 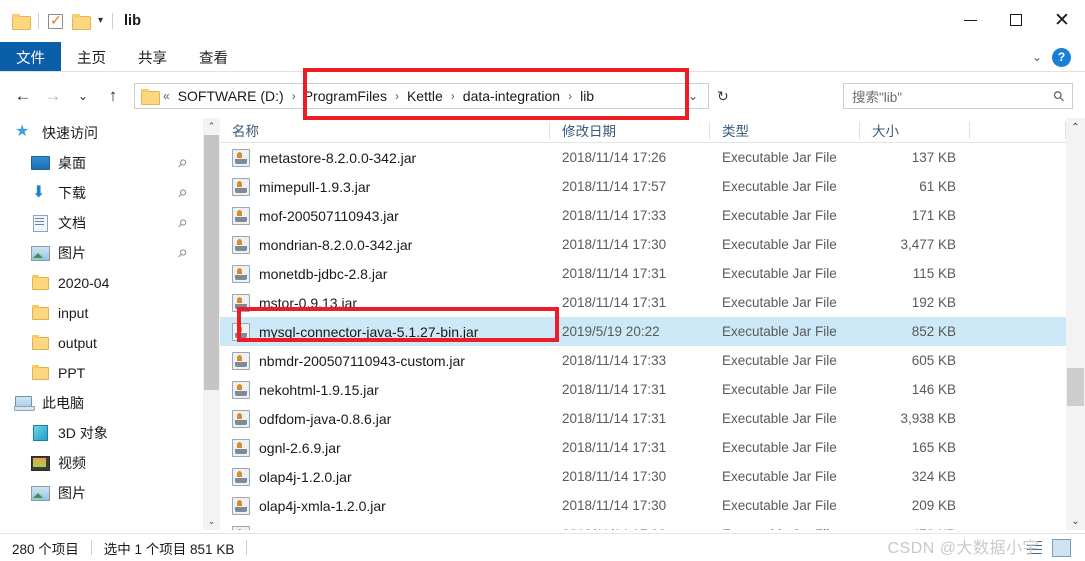 I want to click on file-list-scroll-thumb, so click(x=1075, y=387).